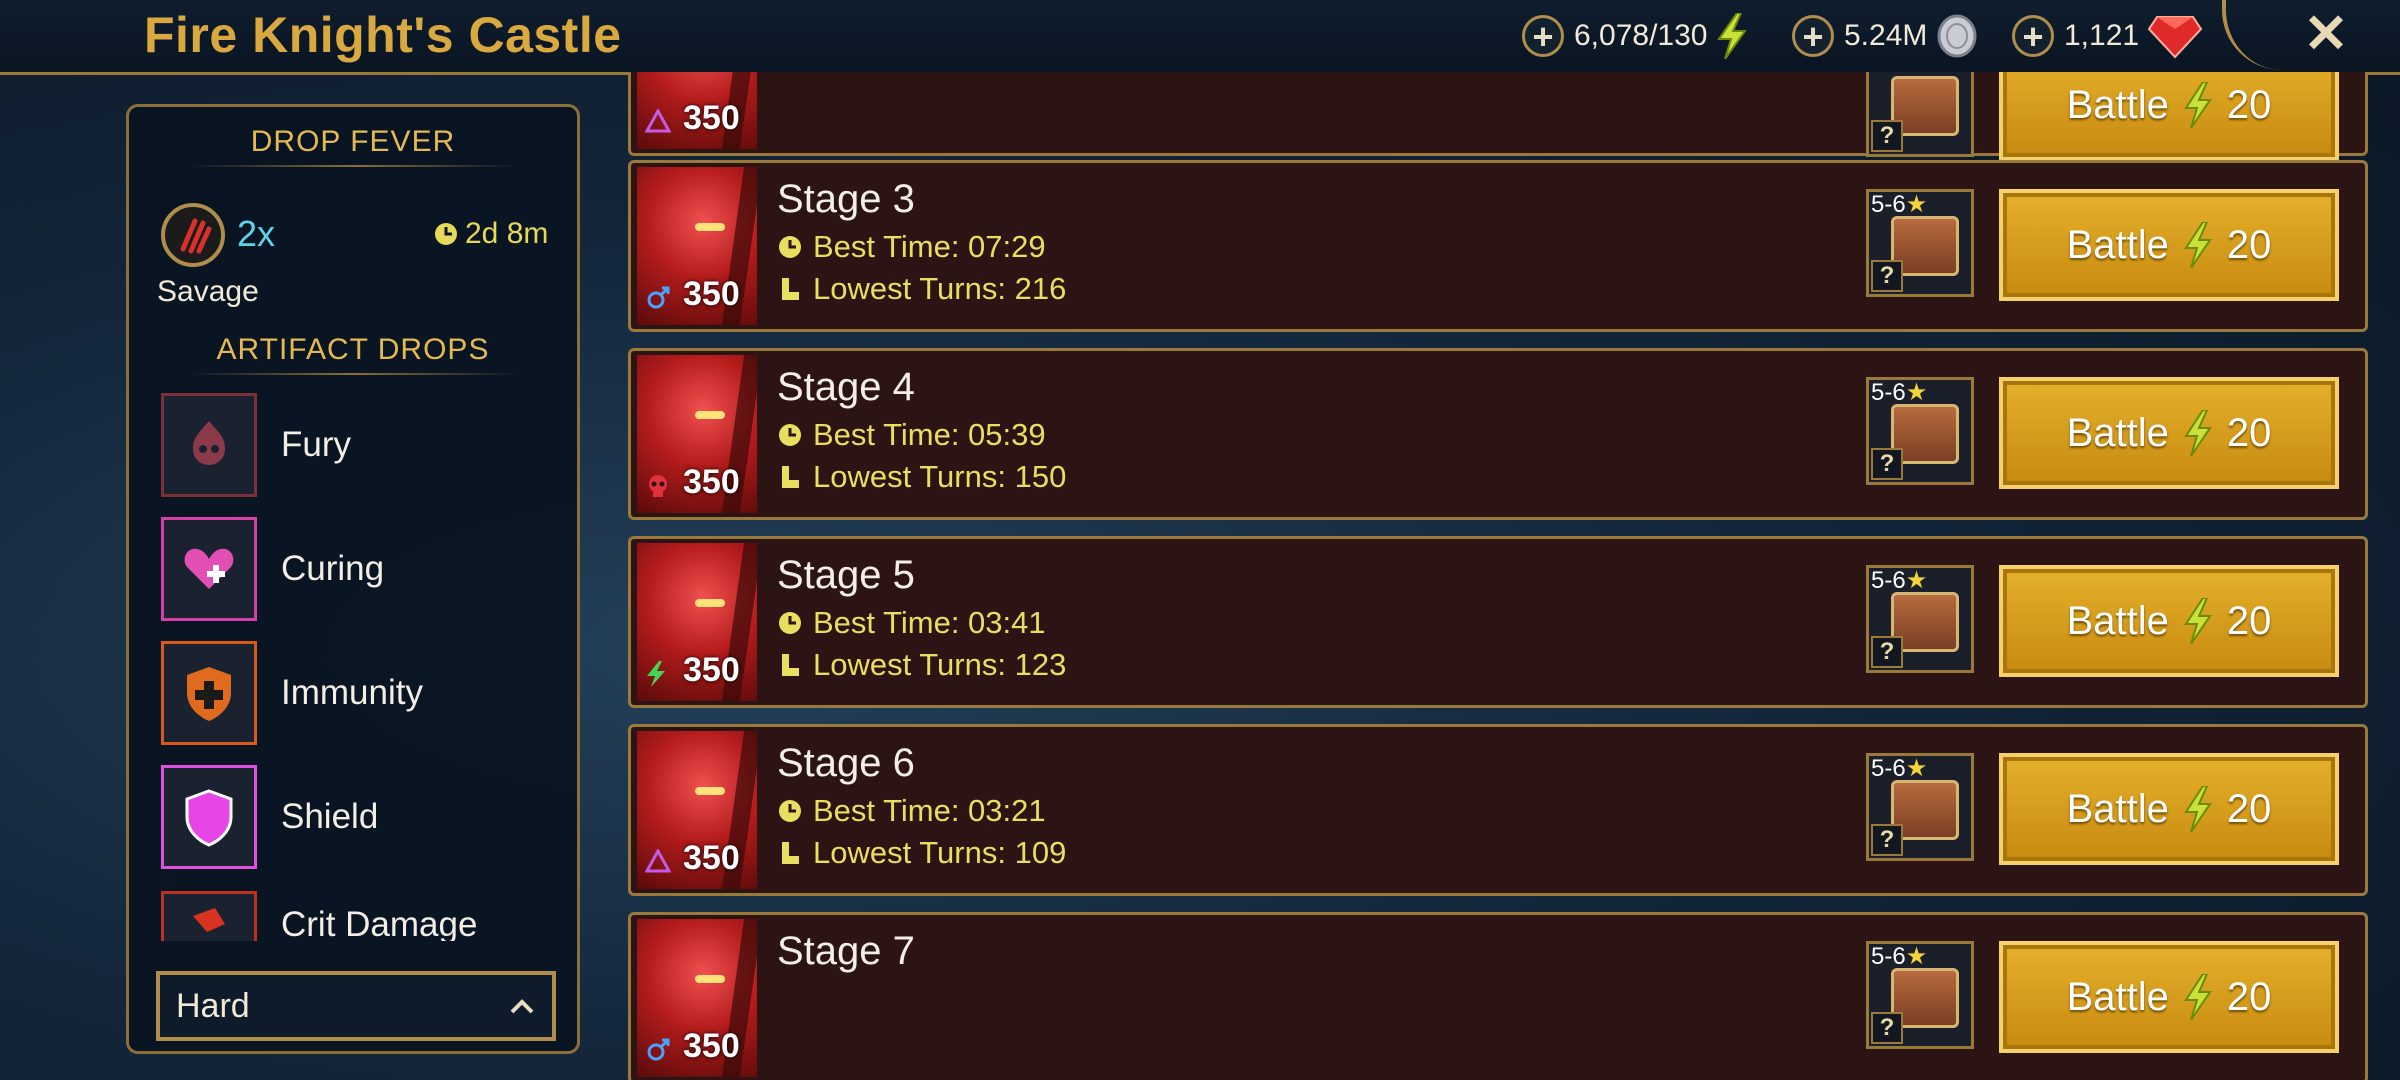  What do you see at coordinates (209, 569) in the screenshot?
I see `heart-plus-icon` at bounding box center [209, 569].